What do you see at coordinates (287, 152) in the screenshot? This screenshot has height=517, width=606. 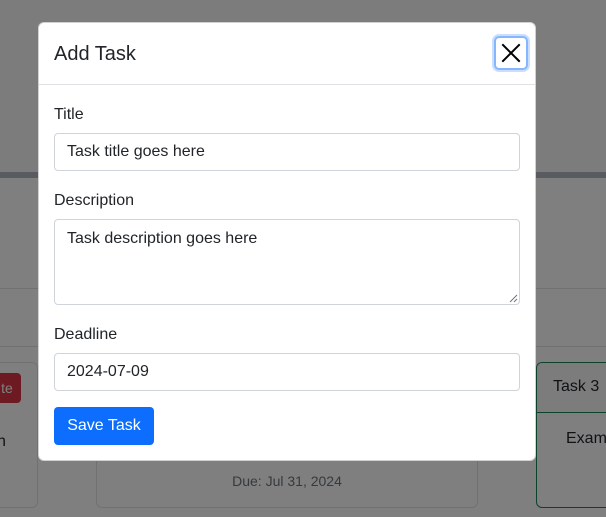 I see `title-input: Task title goes here` at bounding box center [287, 152].